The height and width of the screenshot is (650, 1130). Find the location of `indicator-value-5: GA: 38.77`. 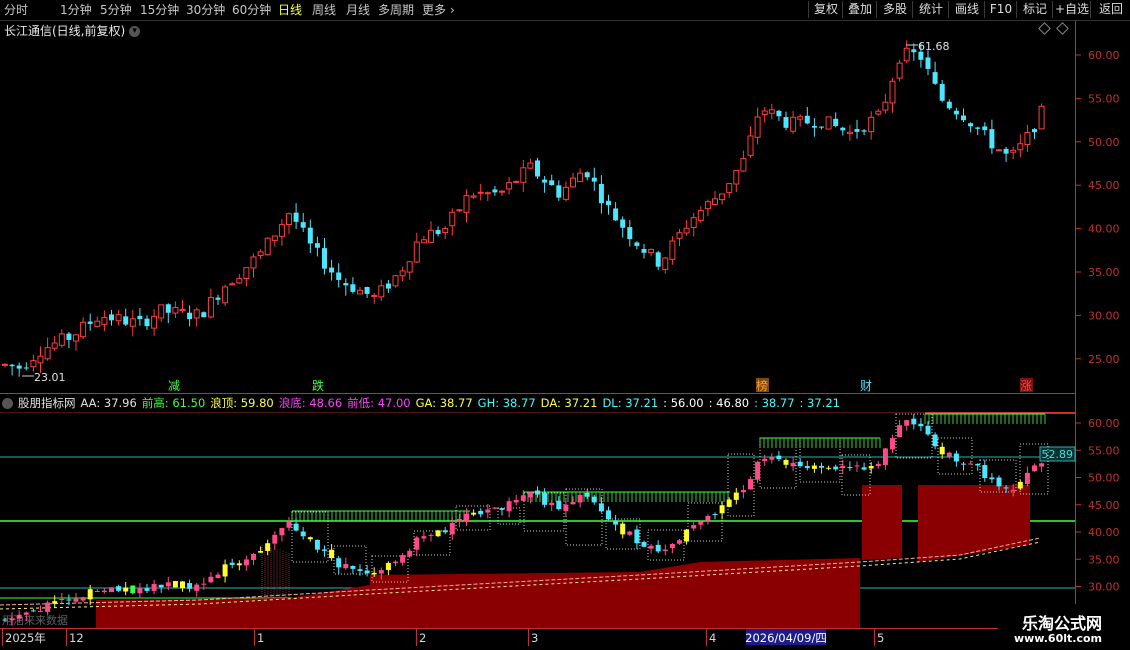

indicator-value-5: GA: 38.77 is located at coordinates (444, 403).